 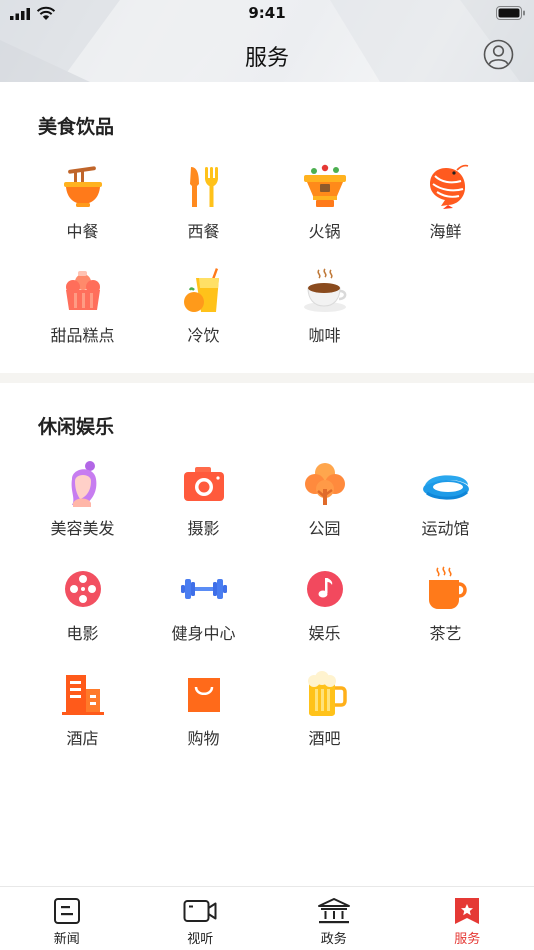 I want to click on service-seafood: 海鲜, so click(x=445, y=214).